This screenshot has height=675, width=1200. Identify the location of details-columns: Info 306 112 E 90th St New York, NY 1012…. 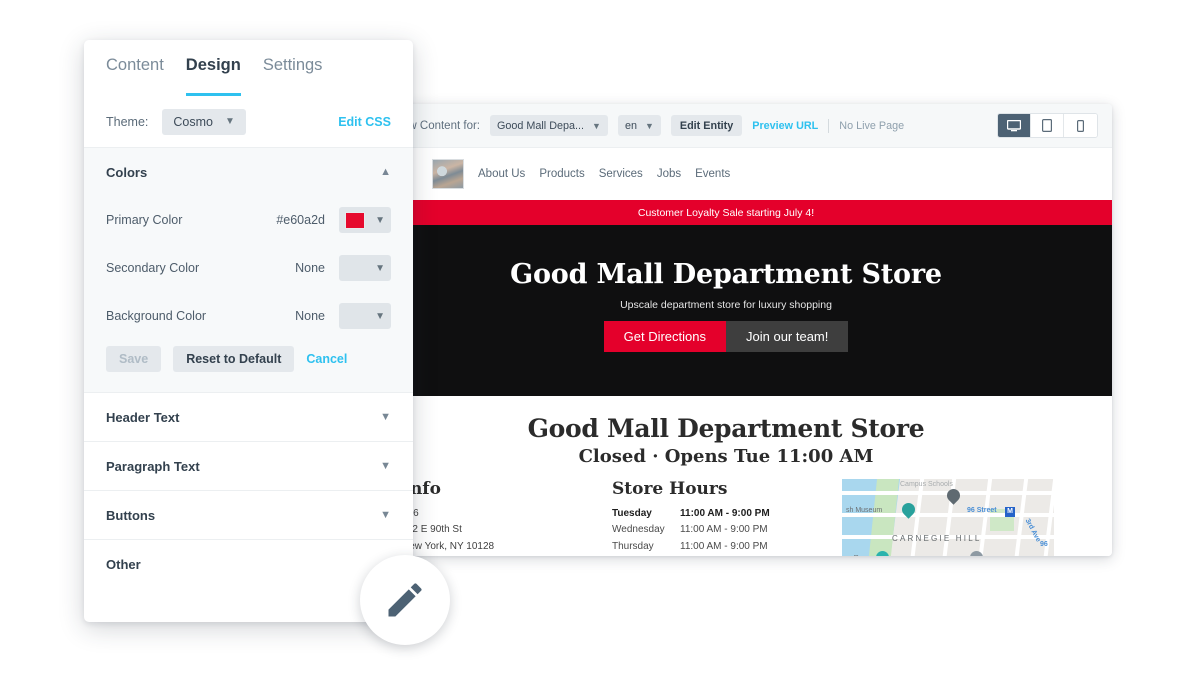
(726, 511).